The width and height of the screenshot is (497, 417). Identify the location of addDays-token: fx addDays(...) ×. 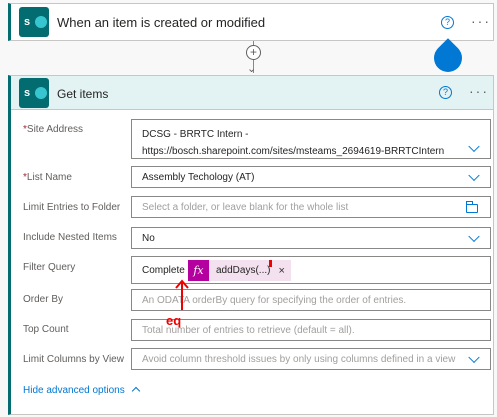
(239, 270).